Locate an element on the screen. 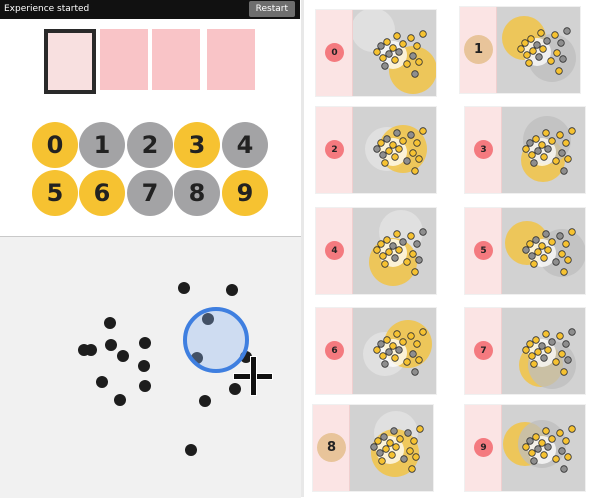 The width and height of the screenshot is (600, 498). prediction-panel-0: 0 is located at coordinates (376, 53).